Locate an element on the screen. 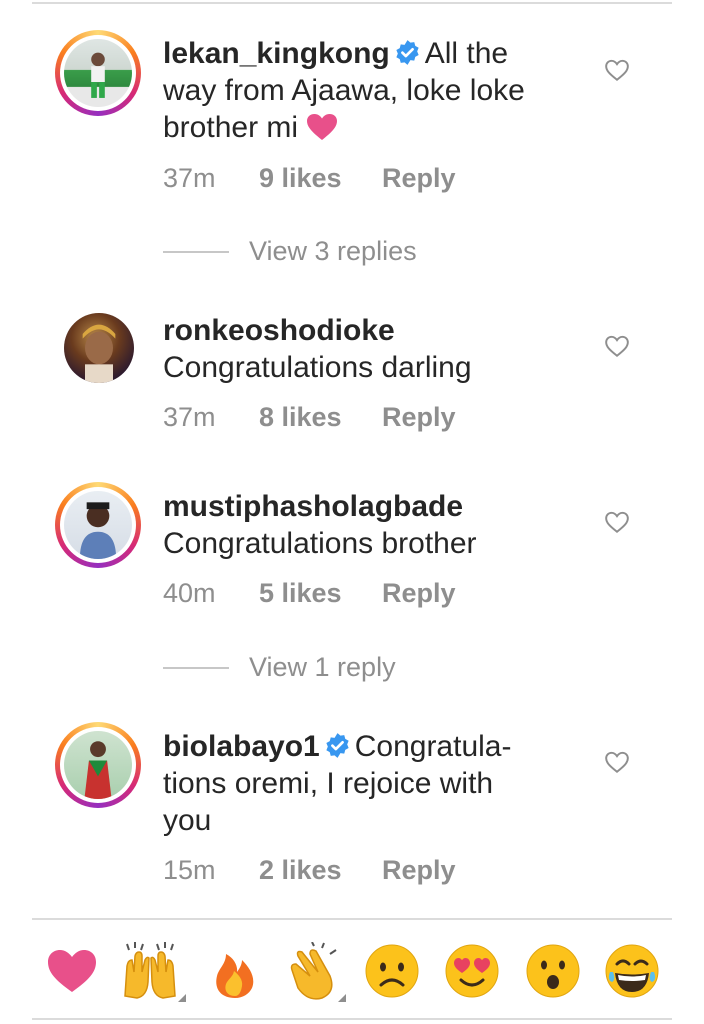  comment-meta: 37m 9 likes Reply is located at coordinates (309, 178).